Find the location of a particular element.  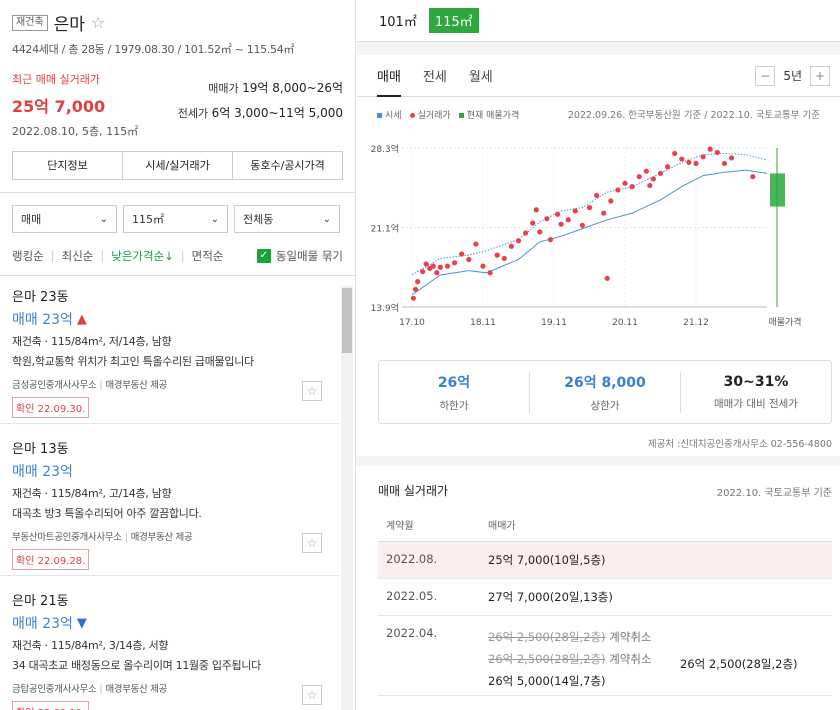

confirm-badge: 확인 22.09.19. is located at coordinates (51, 705).